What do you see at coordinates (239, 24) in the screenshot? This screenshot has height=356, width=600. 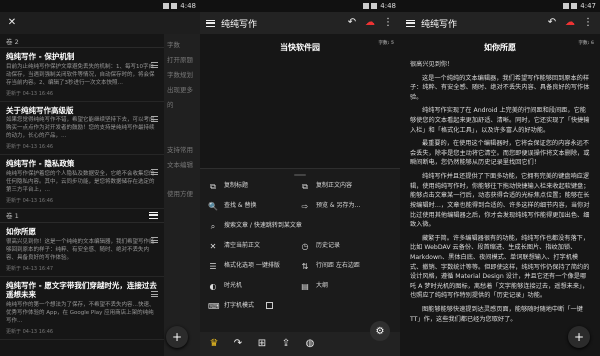 I see `app-title: 纯纯写作` at bounding box center [239, 24].